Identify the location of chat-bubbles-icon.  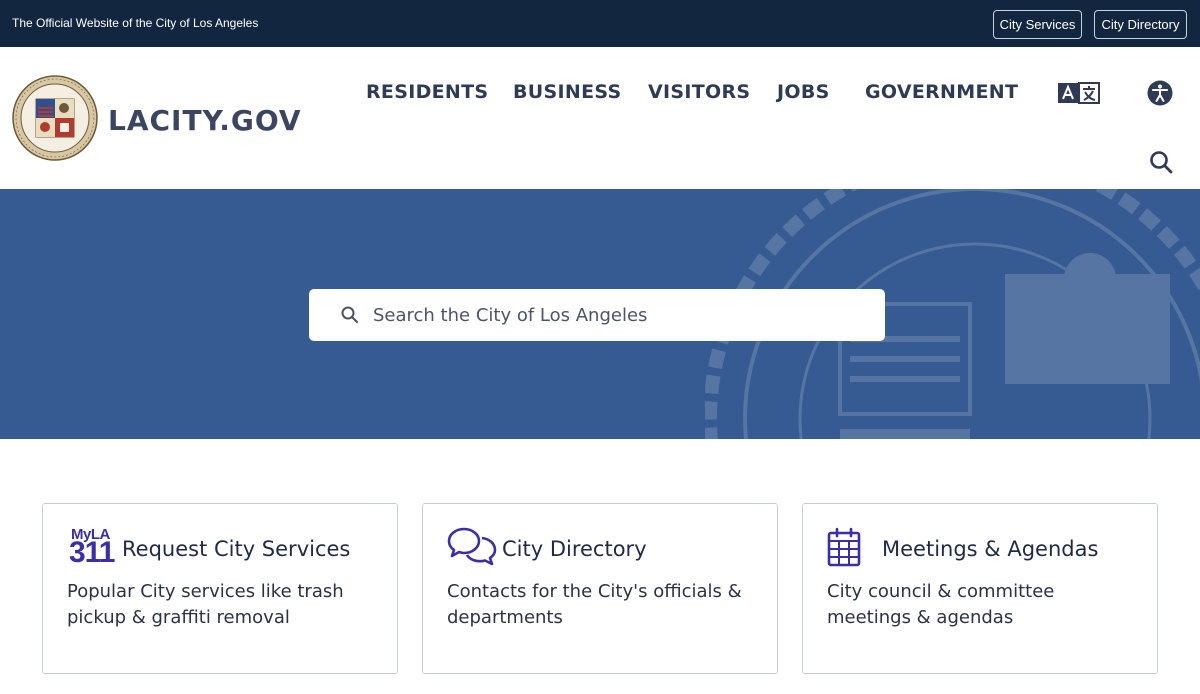
(472, 546).